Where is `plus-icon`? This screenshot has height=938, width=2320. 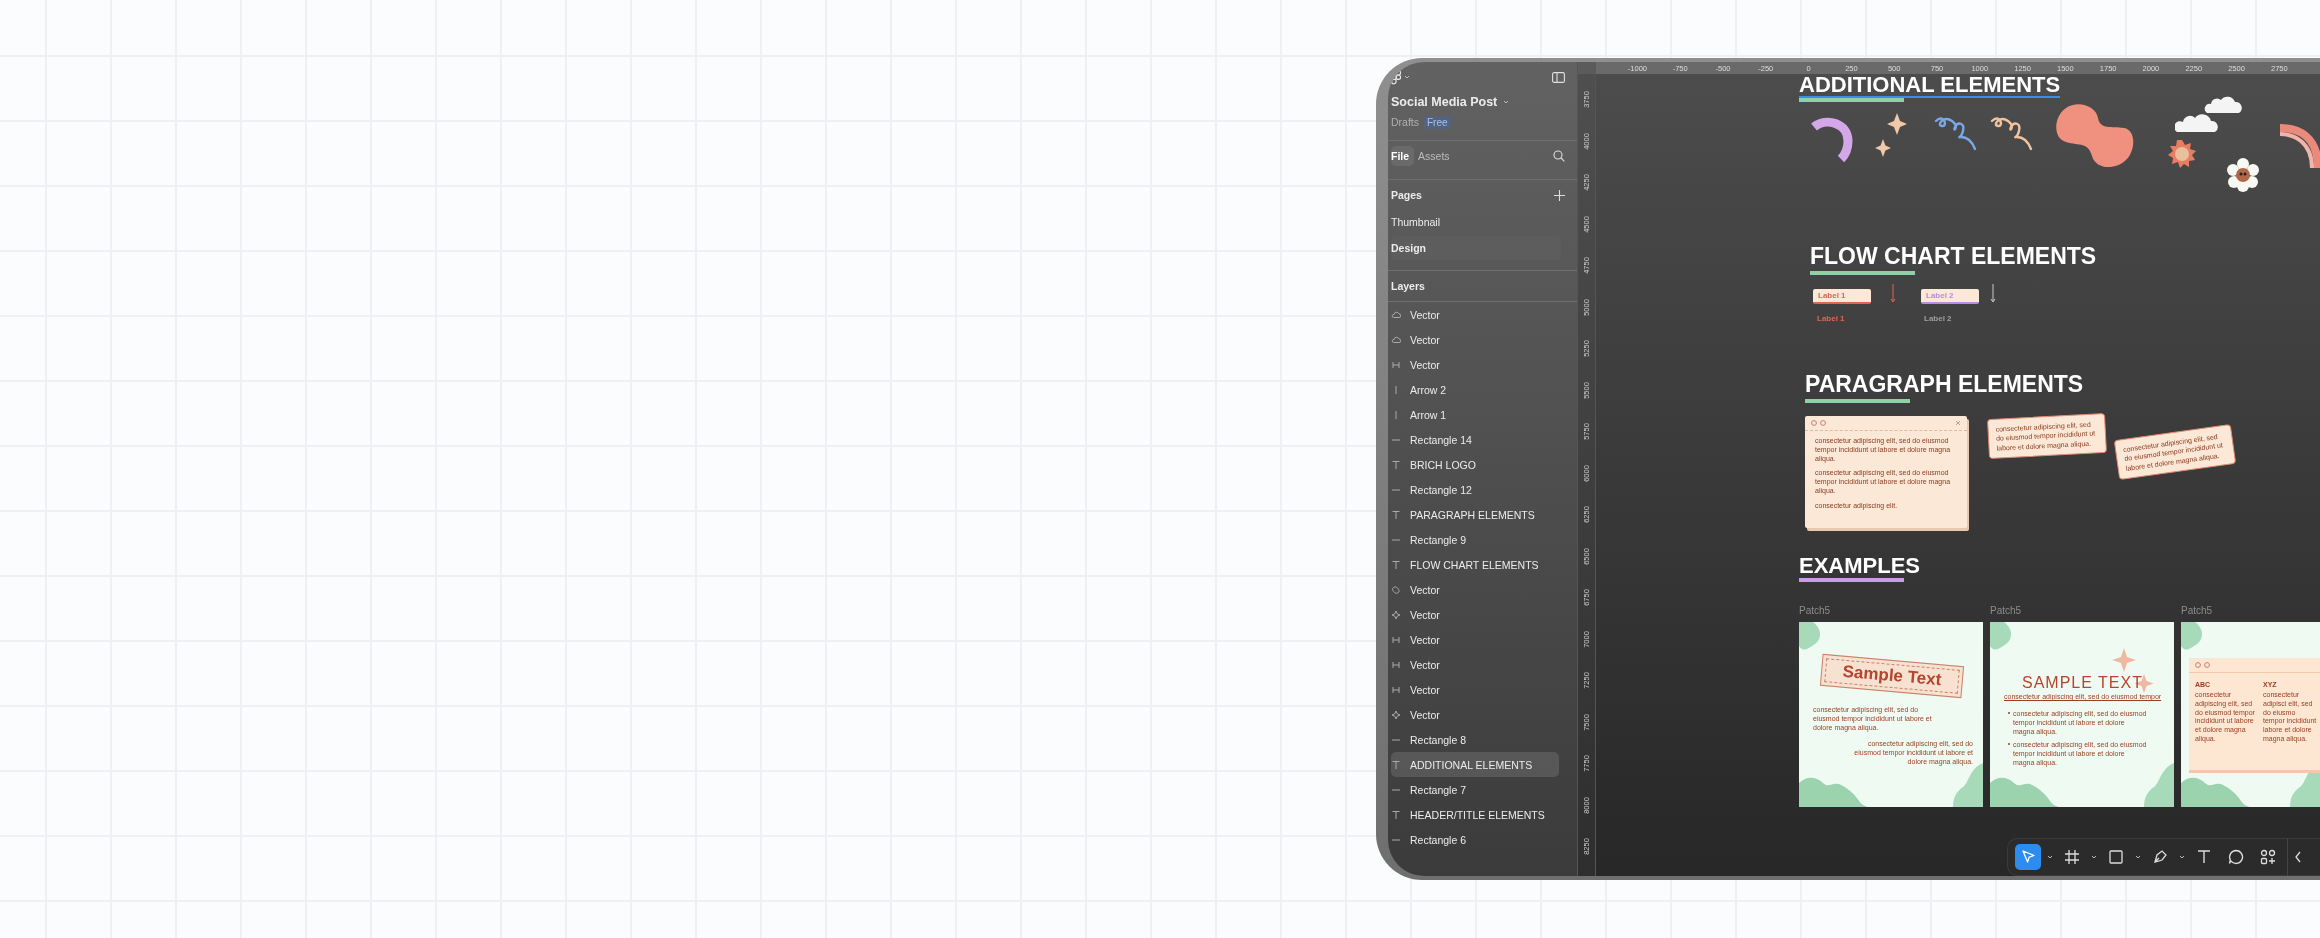
plus-icon is located at coordinates (1559, 195).